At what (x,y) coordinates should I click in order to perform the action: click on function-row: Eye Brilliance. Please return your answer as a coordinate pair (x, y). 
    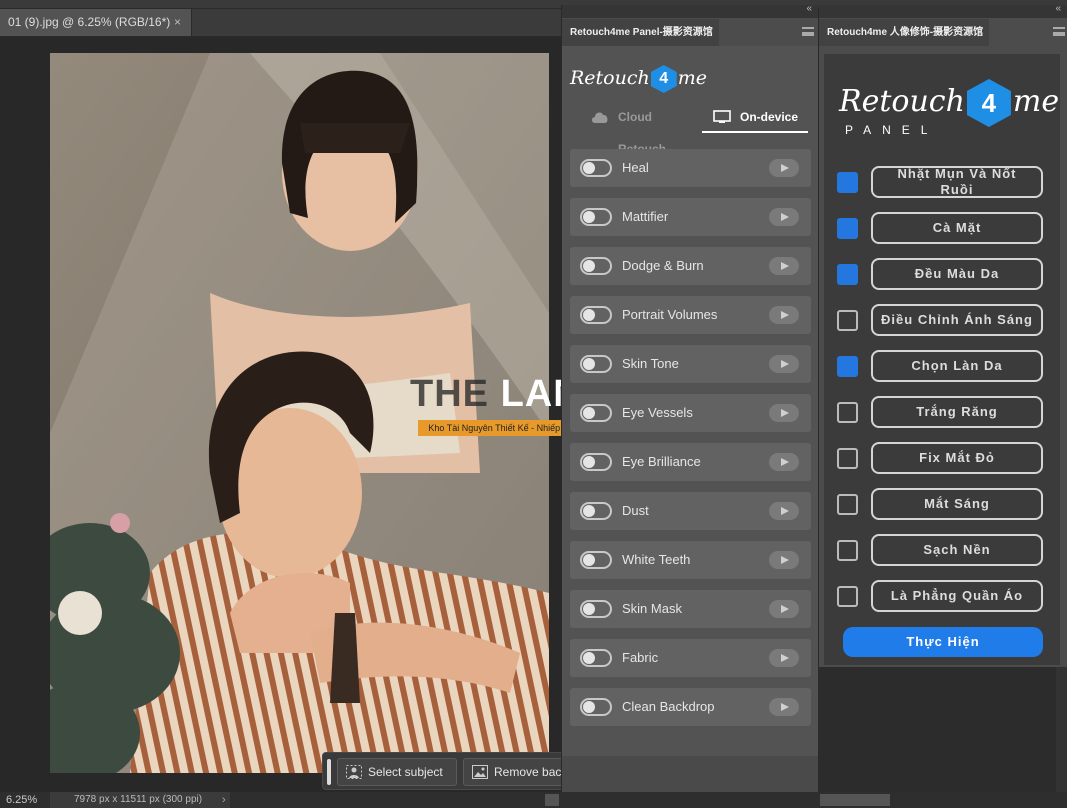
    Looking at the image, I should click on (690, 462).